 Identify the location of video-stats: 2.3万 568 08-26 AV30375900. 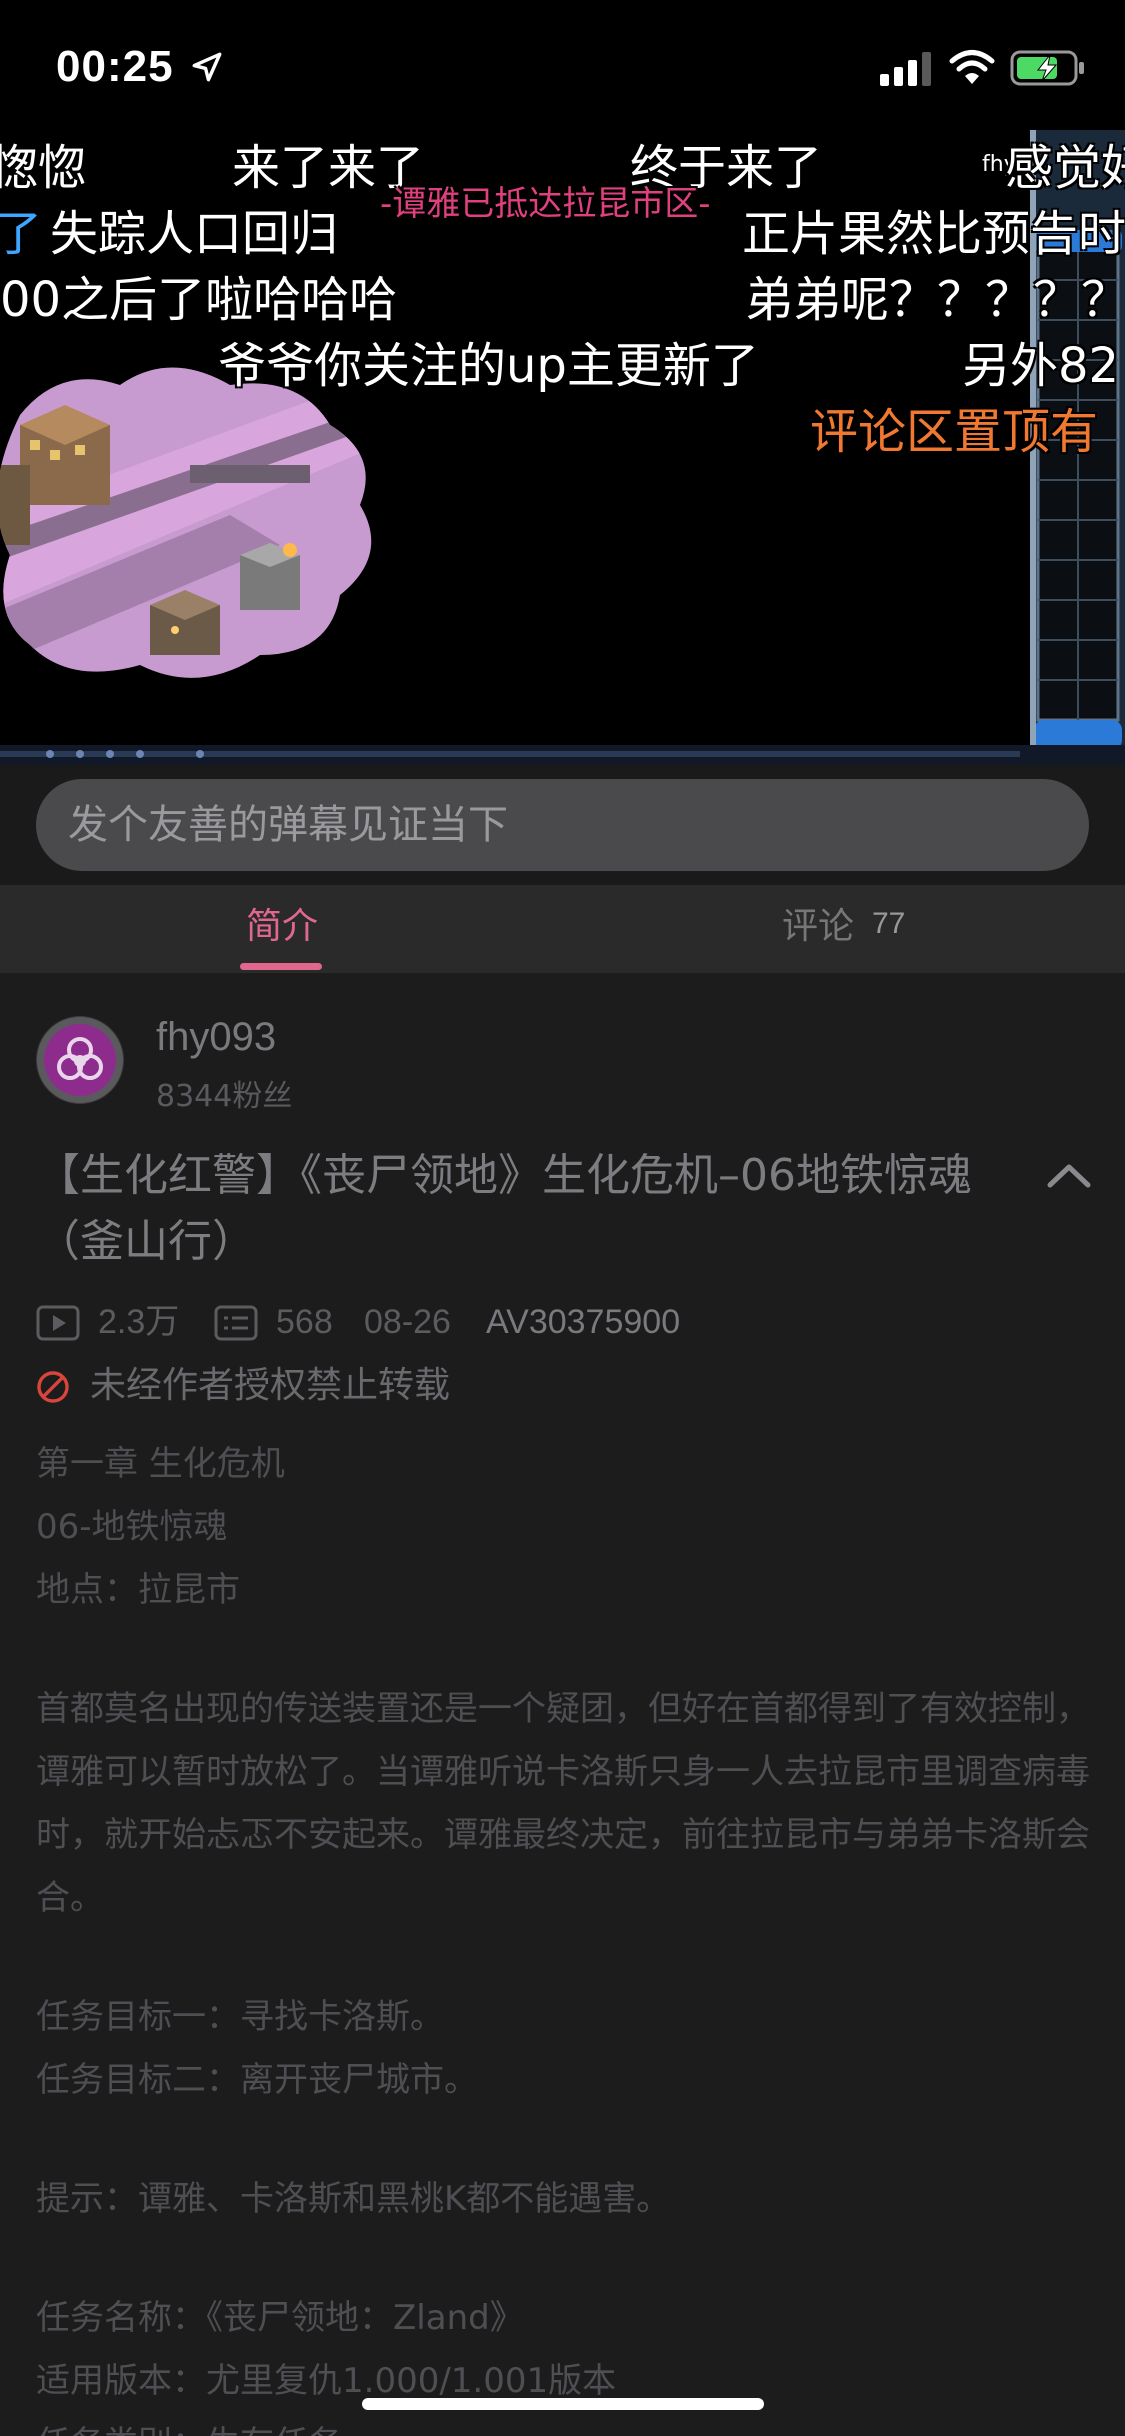
(536, 1322).